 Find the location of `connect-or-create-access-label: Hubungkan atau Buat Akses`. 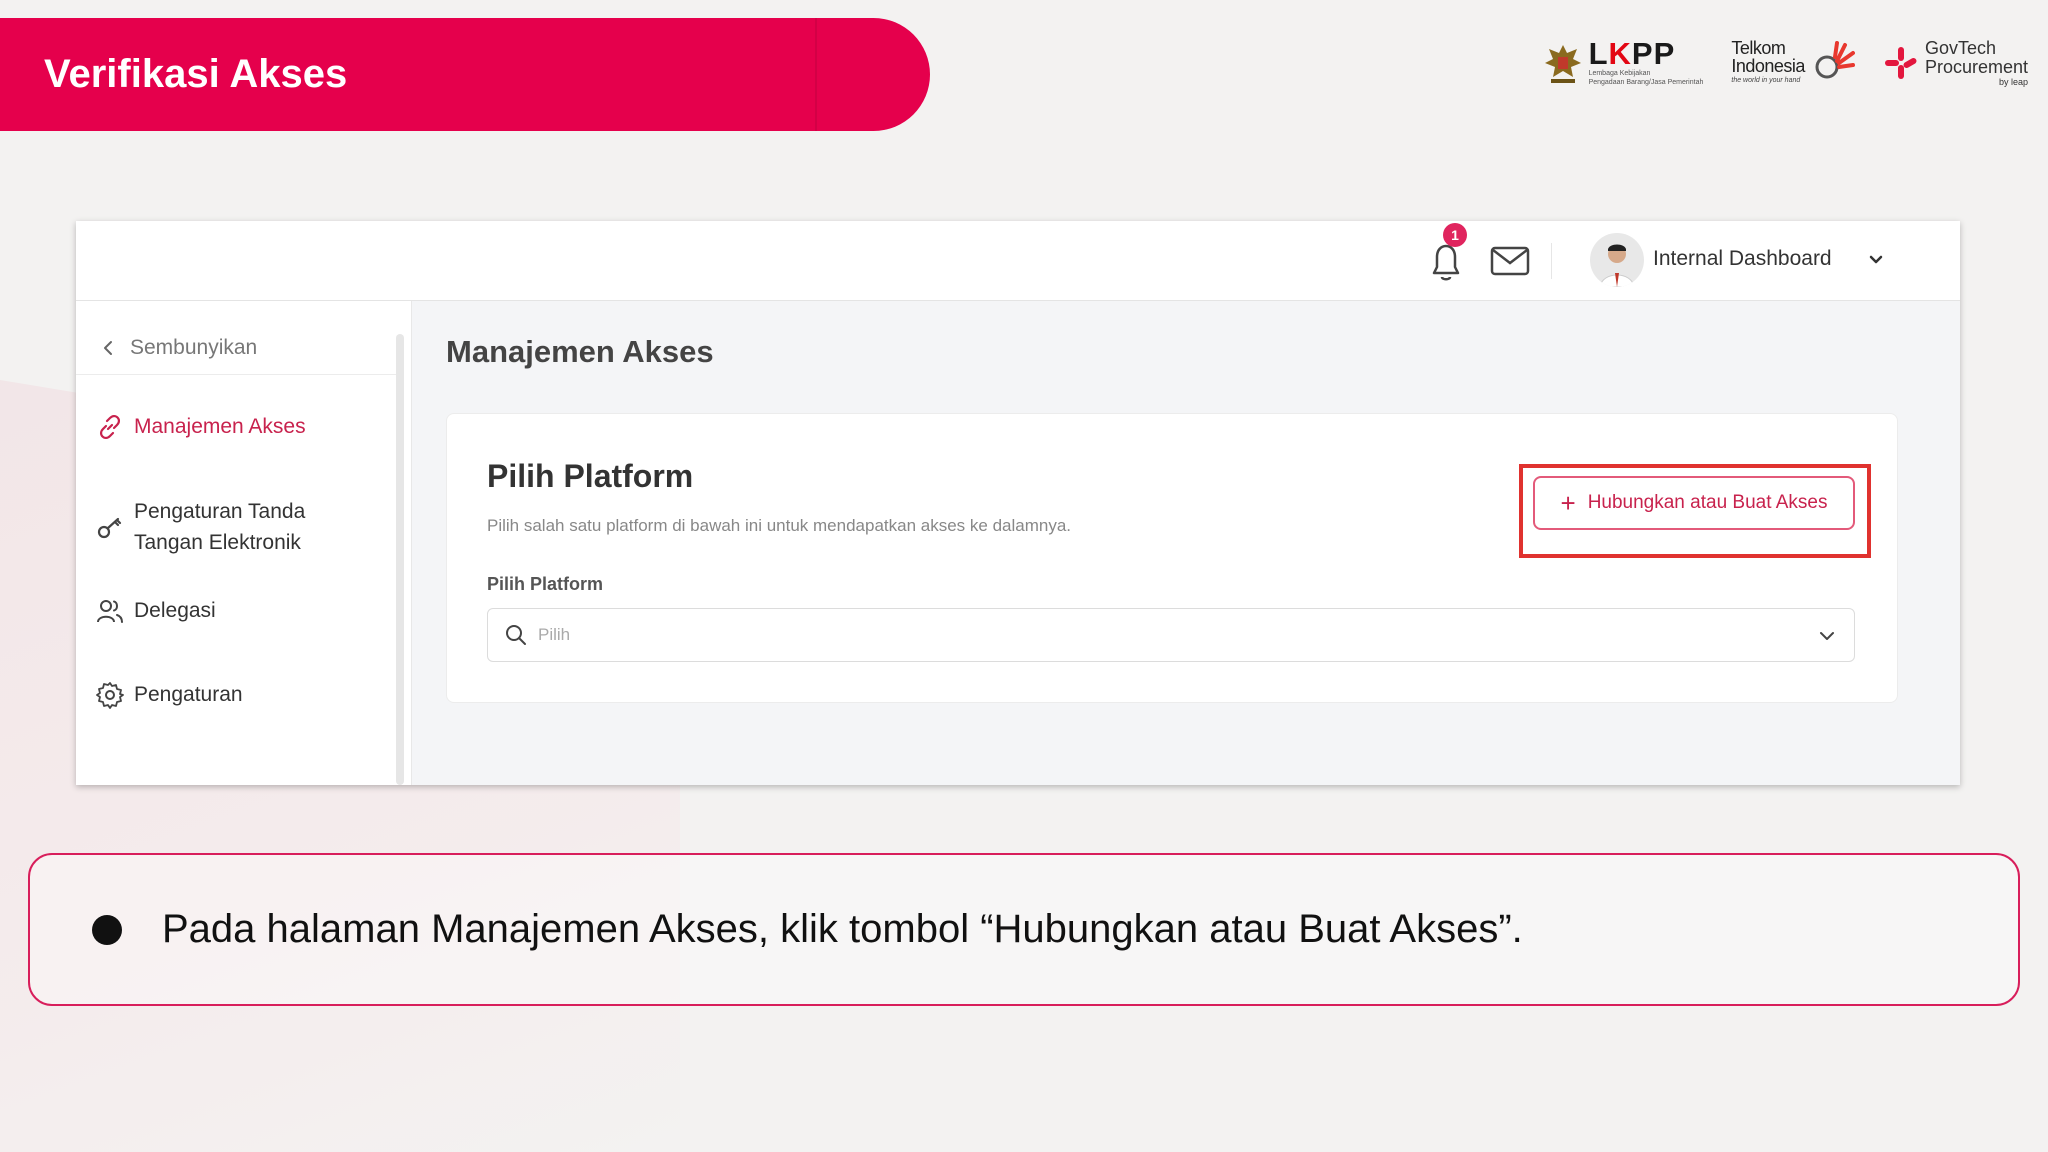

connect-or-create-access-label: Hubungkan atau Buat Akses is located at coordinates (1707, 502).